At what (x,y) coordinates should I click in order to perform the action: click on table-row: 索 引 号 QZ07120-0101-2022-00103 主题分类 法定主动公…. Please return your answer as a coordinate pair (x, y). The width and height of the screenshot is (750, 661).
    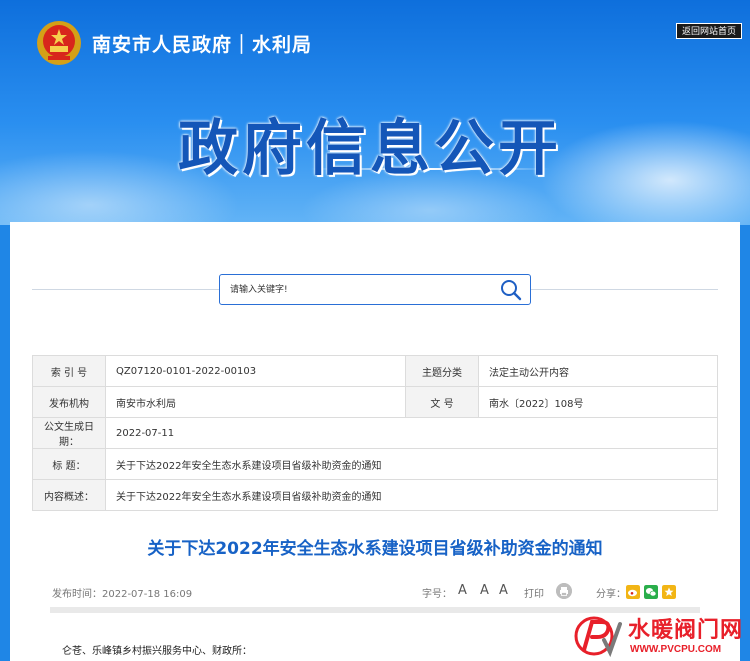
    Looking at the image, I should click on (375, 371).